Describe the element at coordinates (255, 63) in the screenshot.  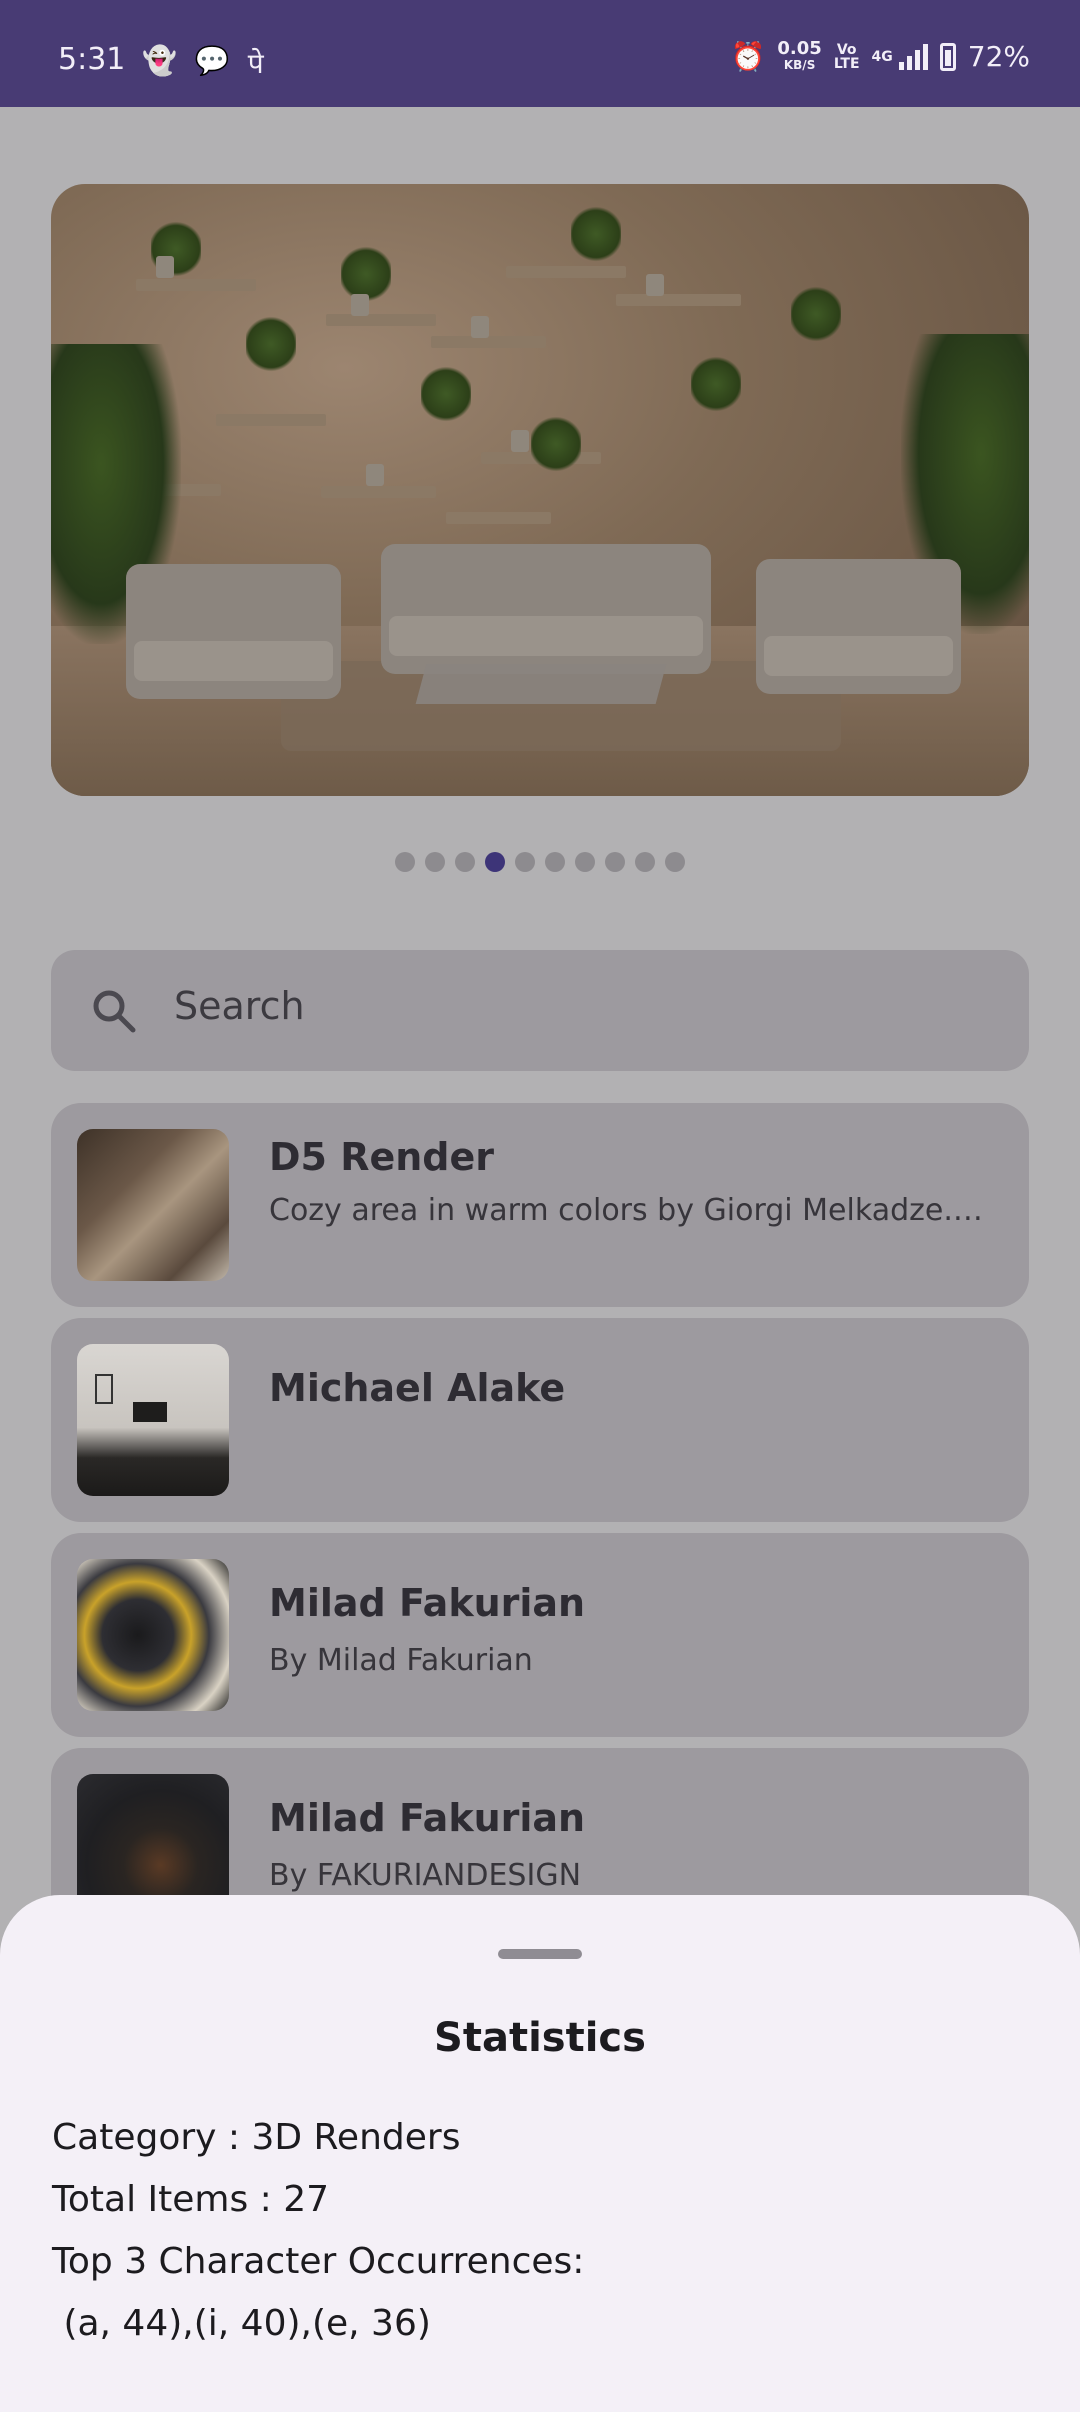
I see `pe-icon: पे` at that location.